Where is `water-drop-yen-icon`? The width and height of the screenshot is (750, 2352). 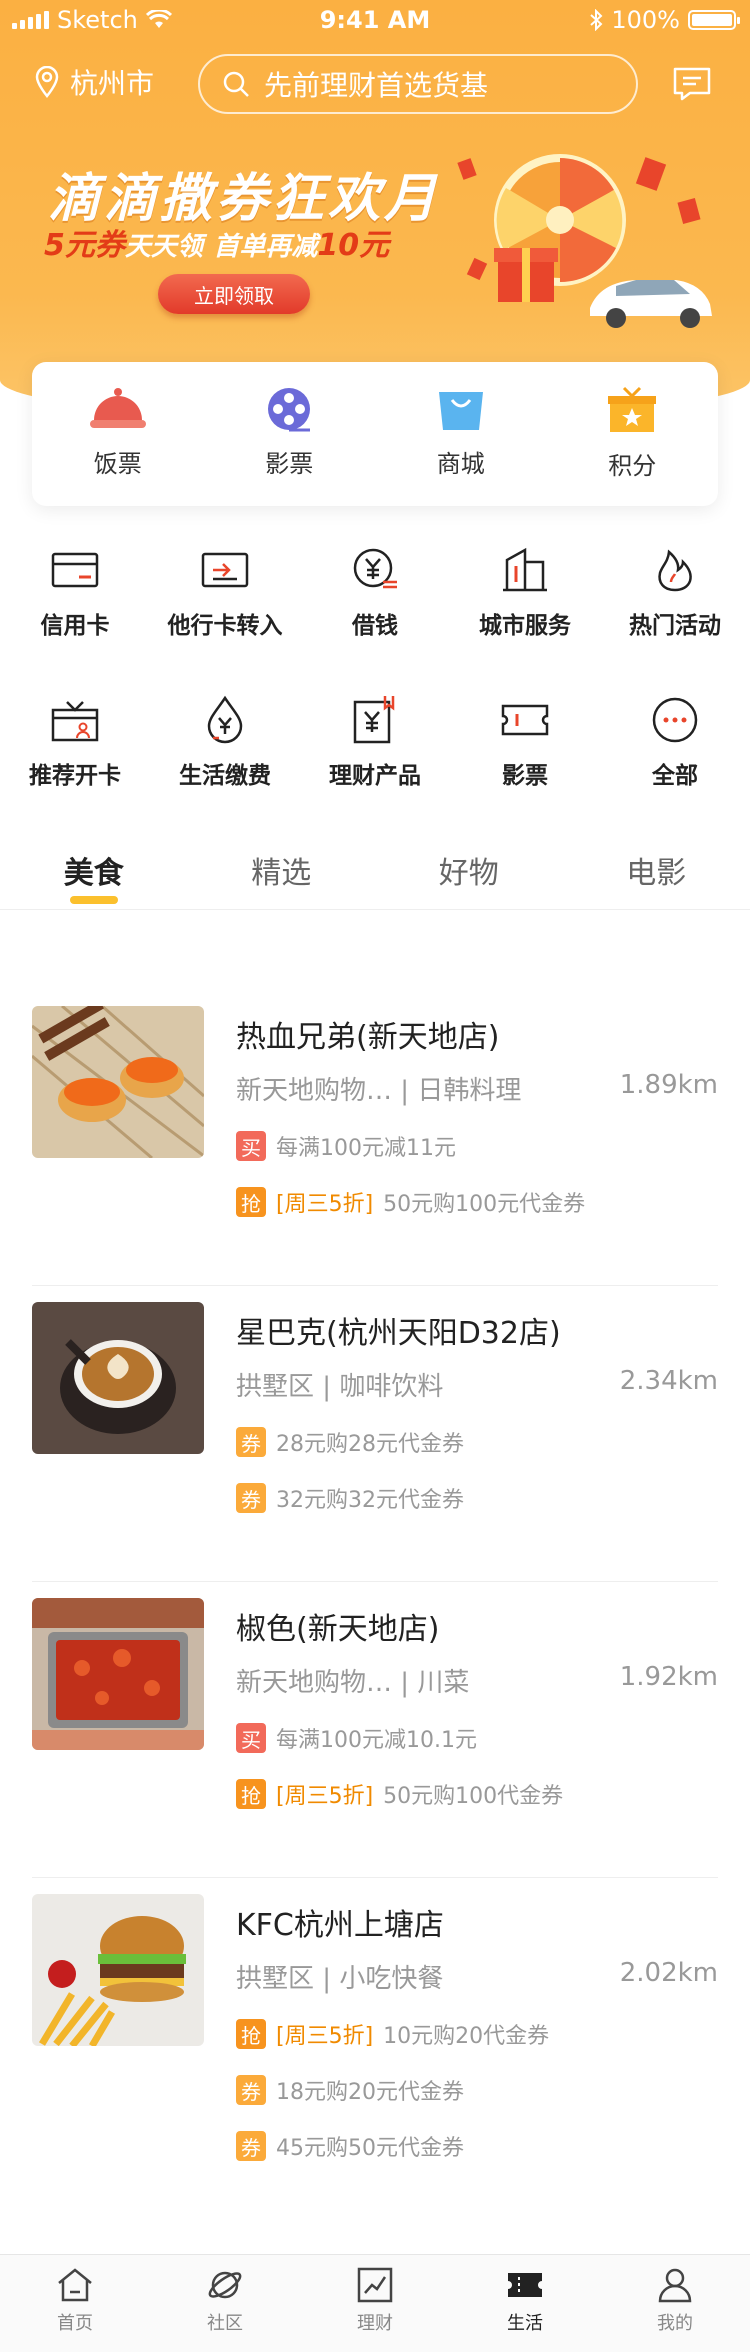
water-drop-yen-icon is located at coordinates (225, 719).